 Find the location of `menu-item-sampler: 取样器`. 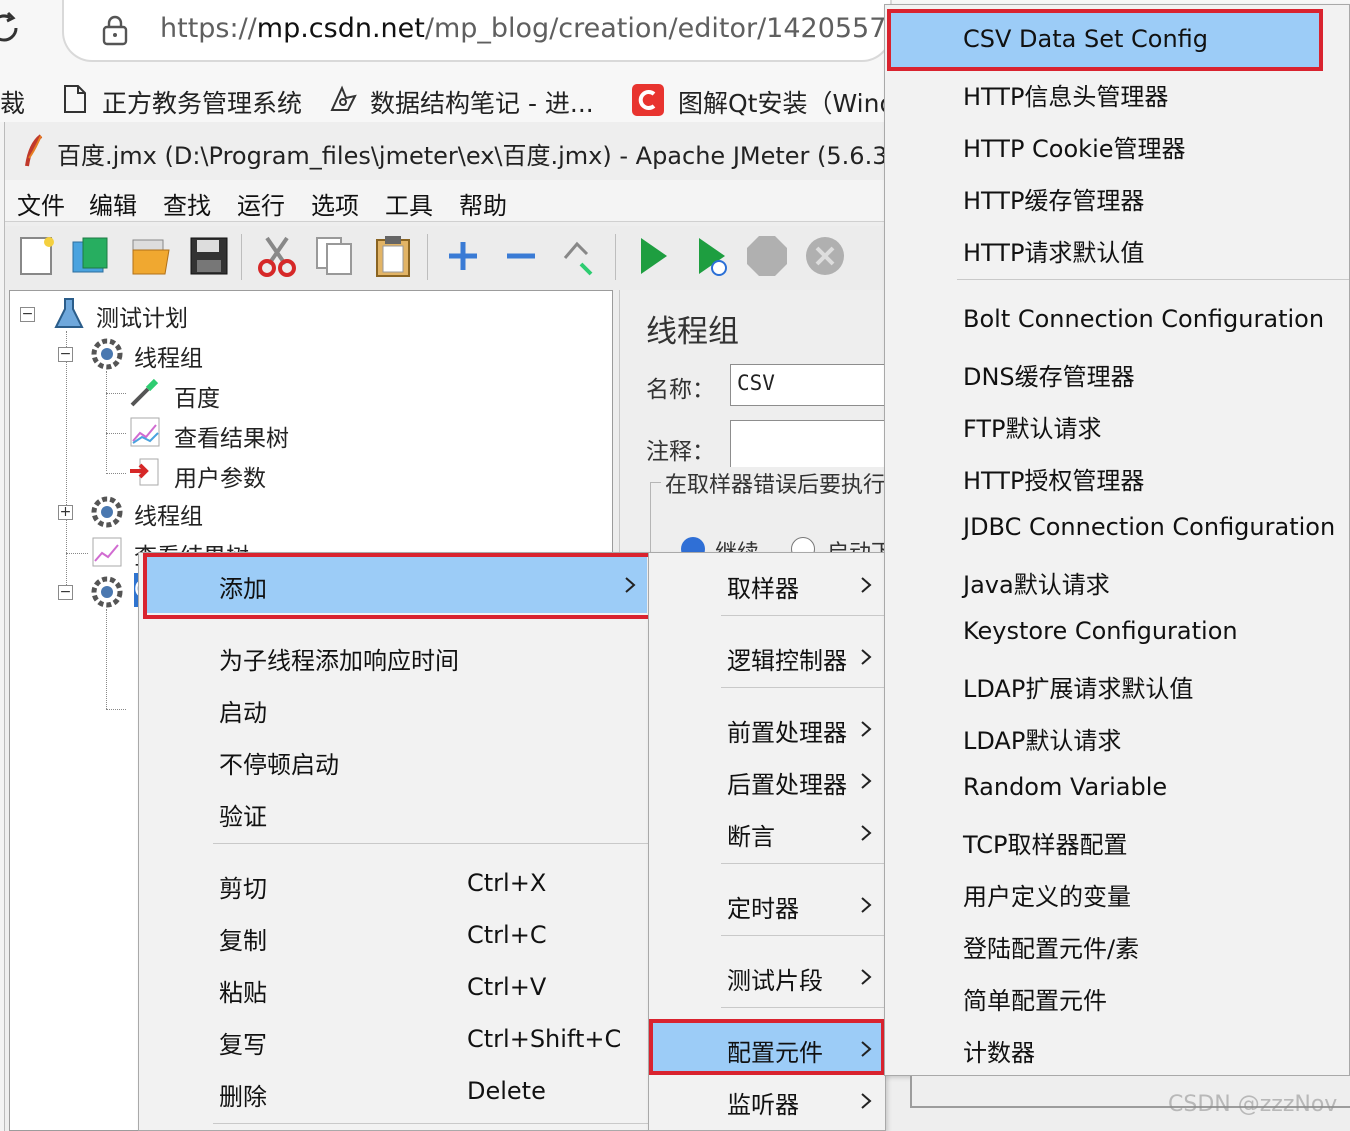

menu-item-sampler: 取样器 is located at coordinates (763, 586).